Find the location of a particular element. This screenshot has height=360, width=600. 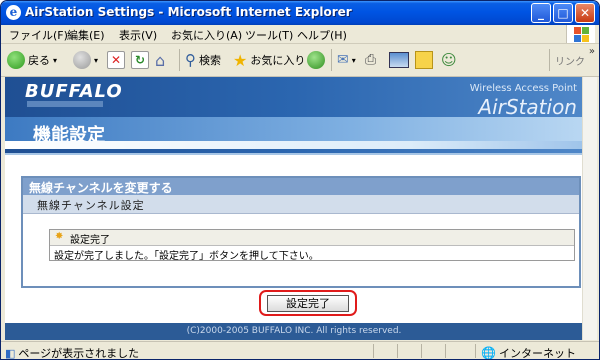

stop-button: ✕ is located at coordinates (116, 60).